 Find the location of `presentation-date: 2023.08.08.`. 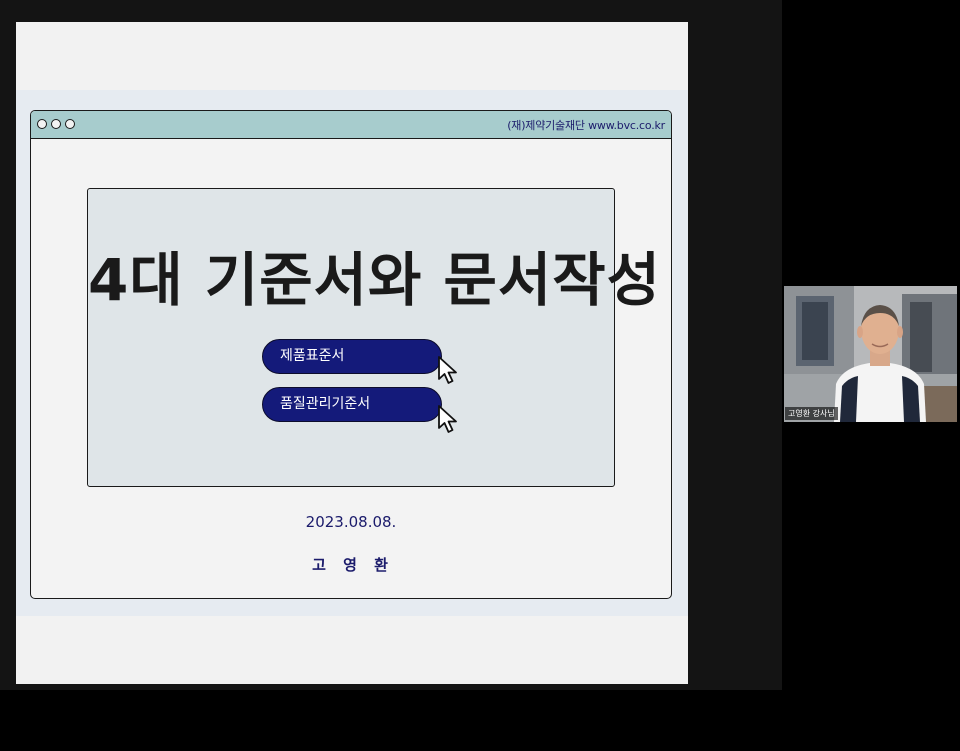

presentation-date: 2023.08.08. is located at coordinates (351, 522).